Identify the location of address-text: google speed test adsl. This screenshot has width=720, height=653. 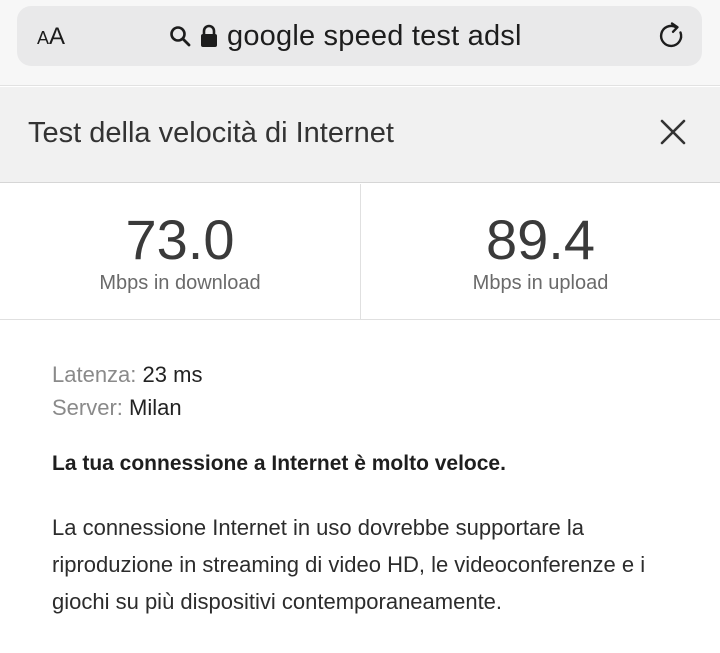
(374, 35).